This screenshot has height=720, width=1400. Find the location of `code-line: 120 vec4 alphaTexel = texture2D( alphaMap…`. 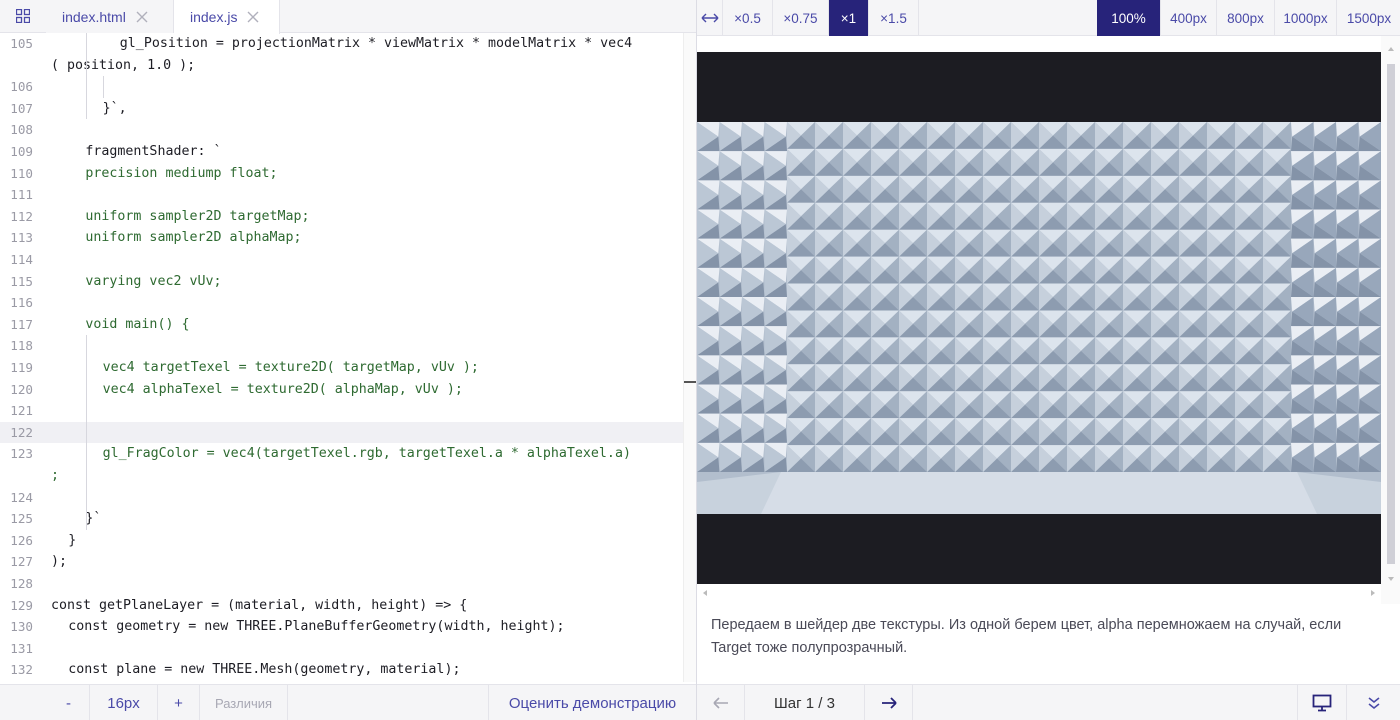

code-line: 120 vec4 alphaTexel = texture2D( alphaMap… is located at coordinates (341, 390).